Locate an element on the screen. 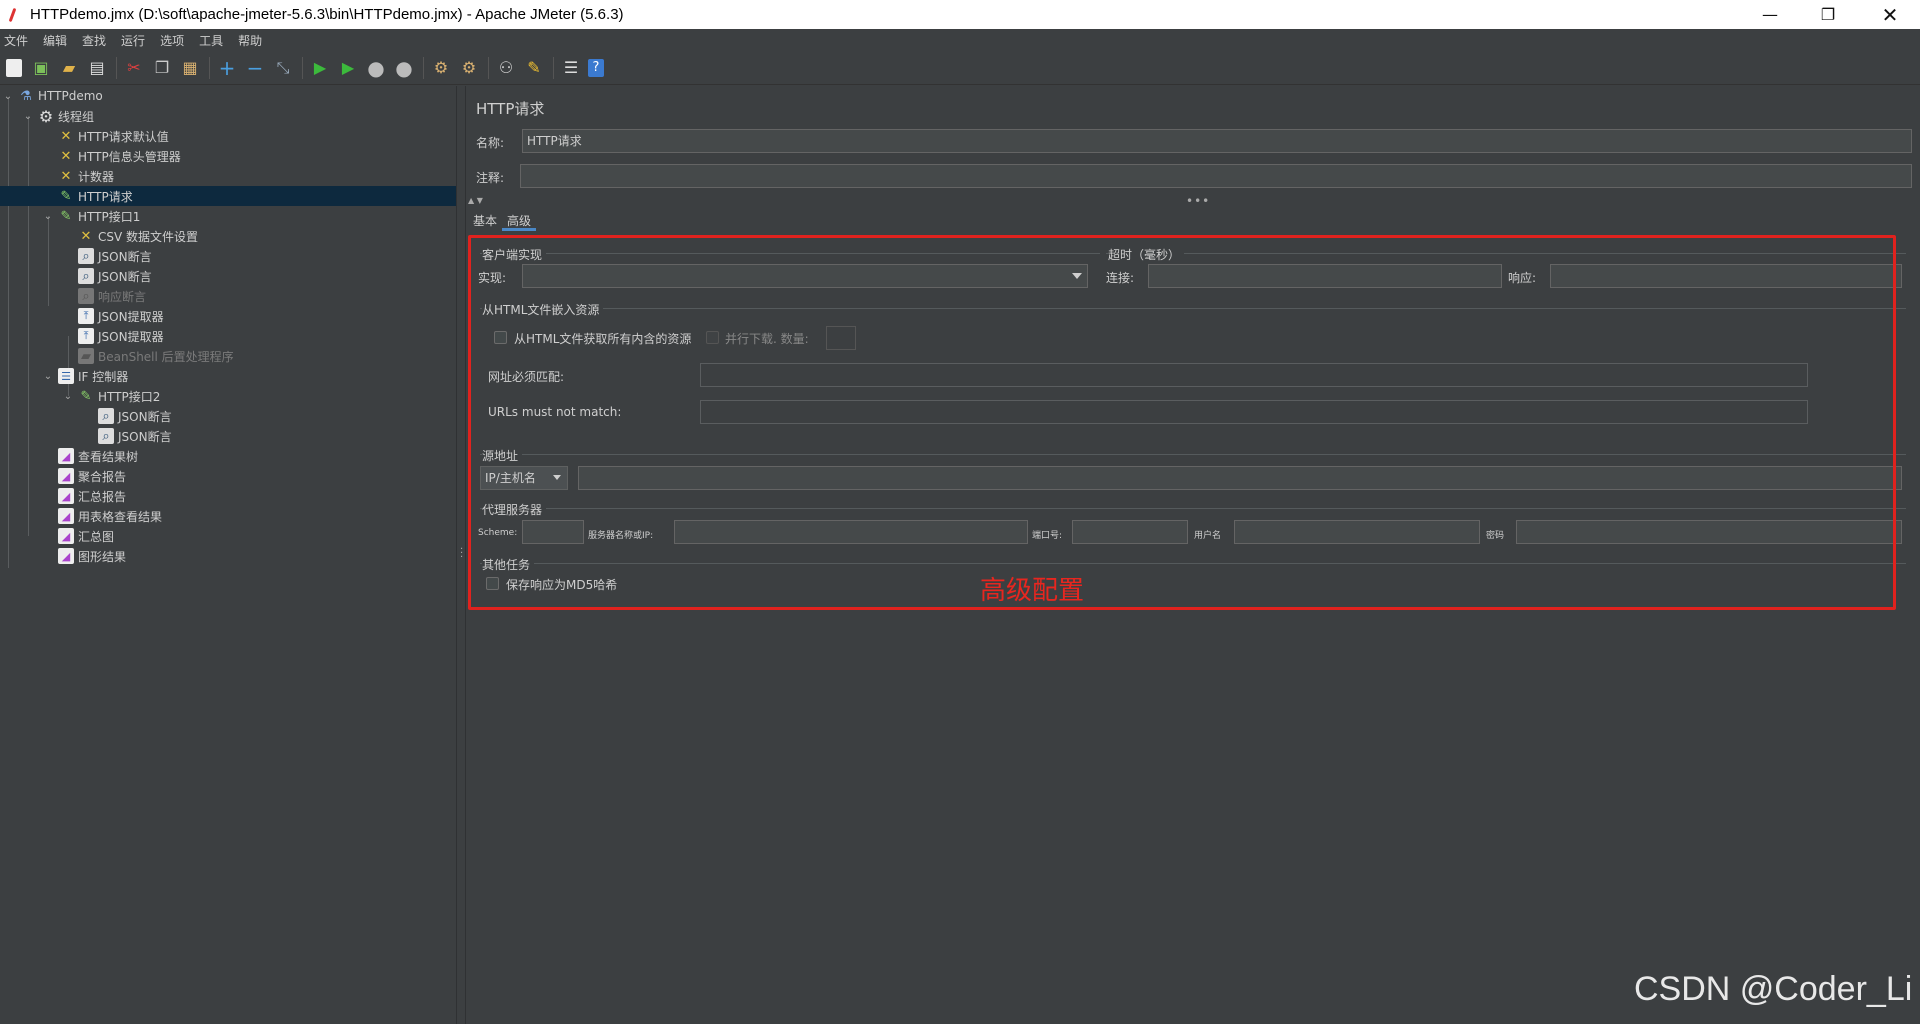 This screenshot has width=1920, height=1024. tree-item-view-results-table: ◢ 用表格查看结果 is located at coordinates (228, 516).